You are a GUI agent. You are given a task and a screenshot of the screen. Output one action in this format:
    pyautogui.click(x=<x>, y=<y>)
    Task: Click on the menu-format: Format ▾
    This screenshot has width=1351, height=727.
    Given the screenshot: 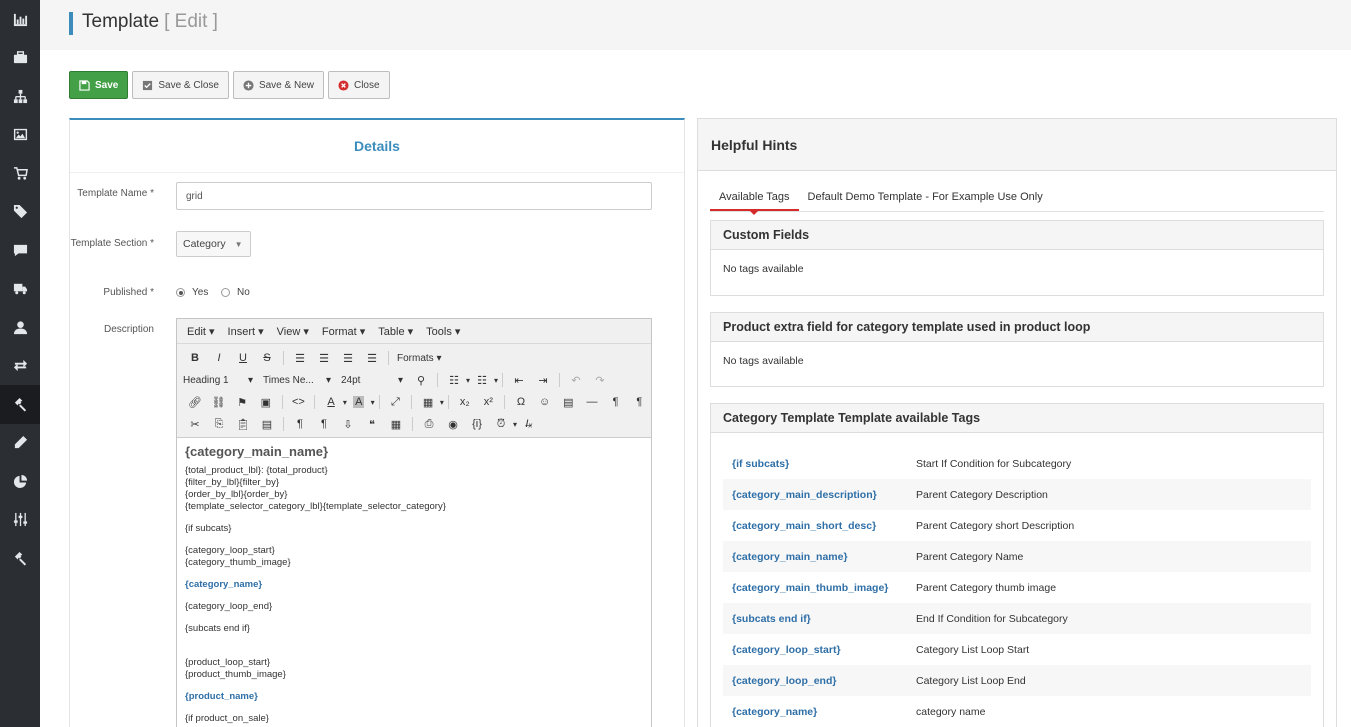 What is the action you would take?
    pyautogui.click(x=343, y=331)
    